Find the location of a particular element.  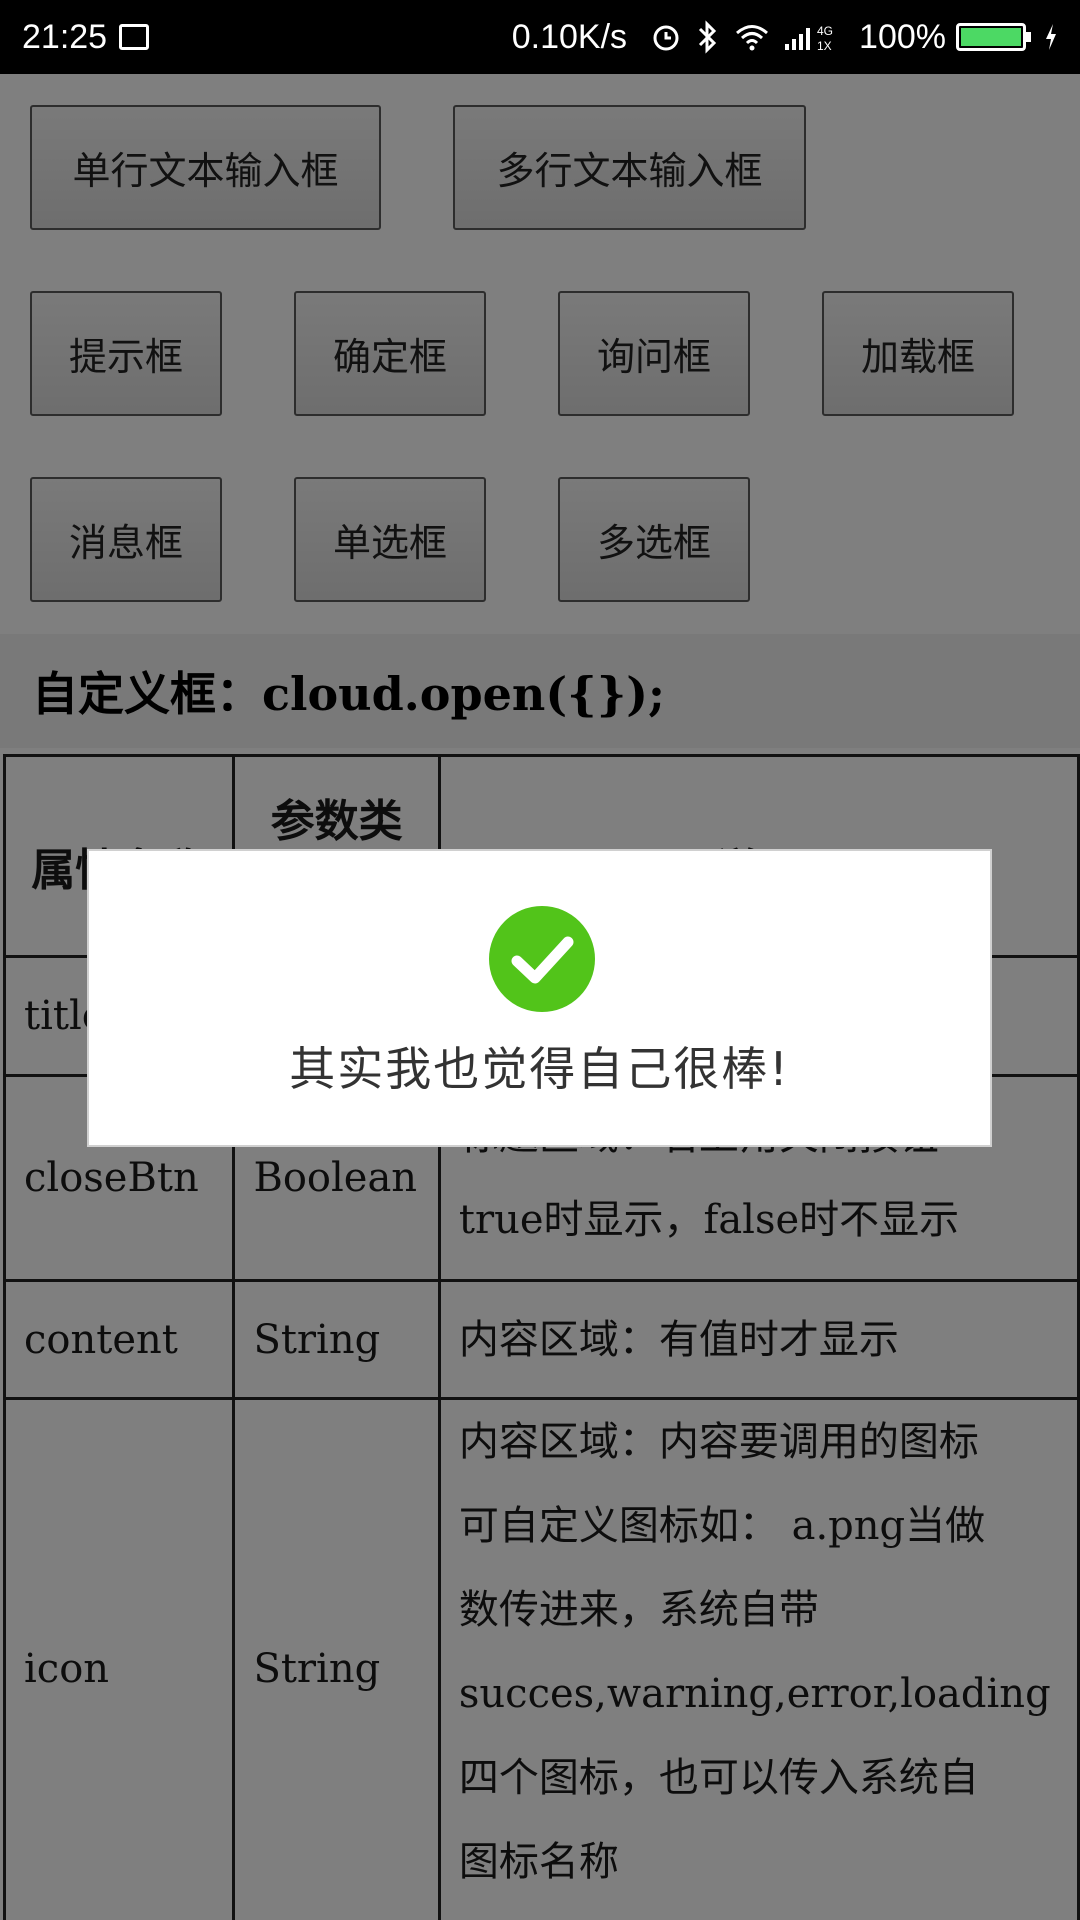

success-toast: 其实我也觉得自己很棒! is located at coordinates (539, 998).